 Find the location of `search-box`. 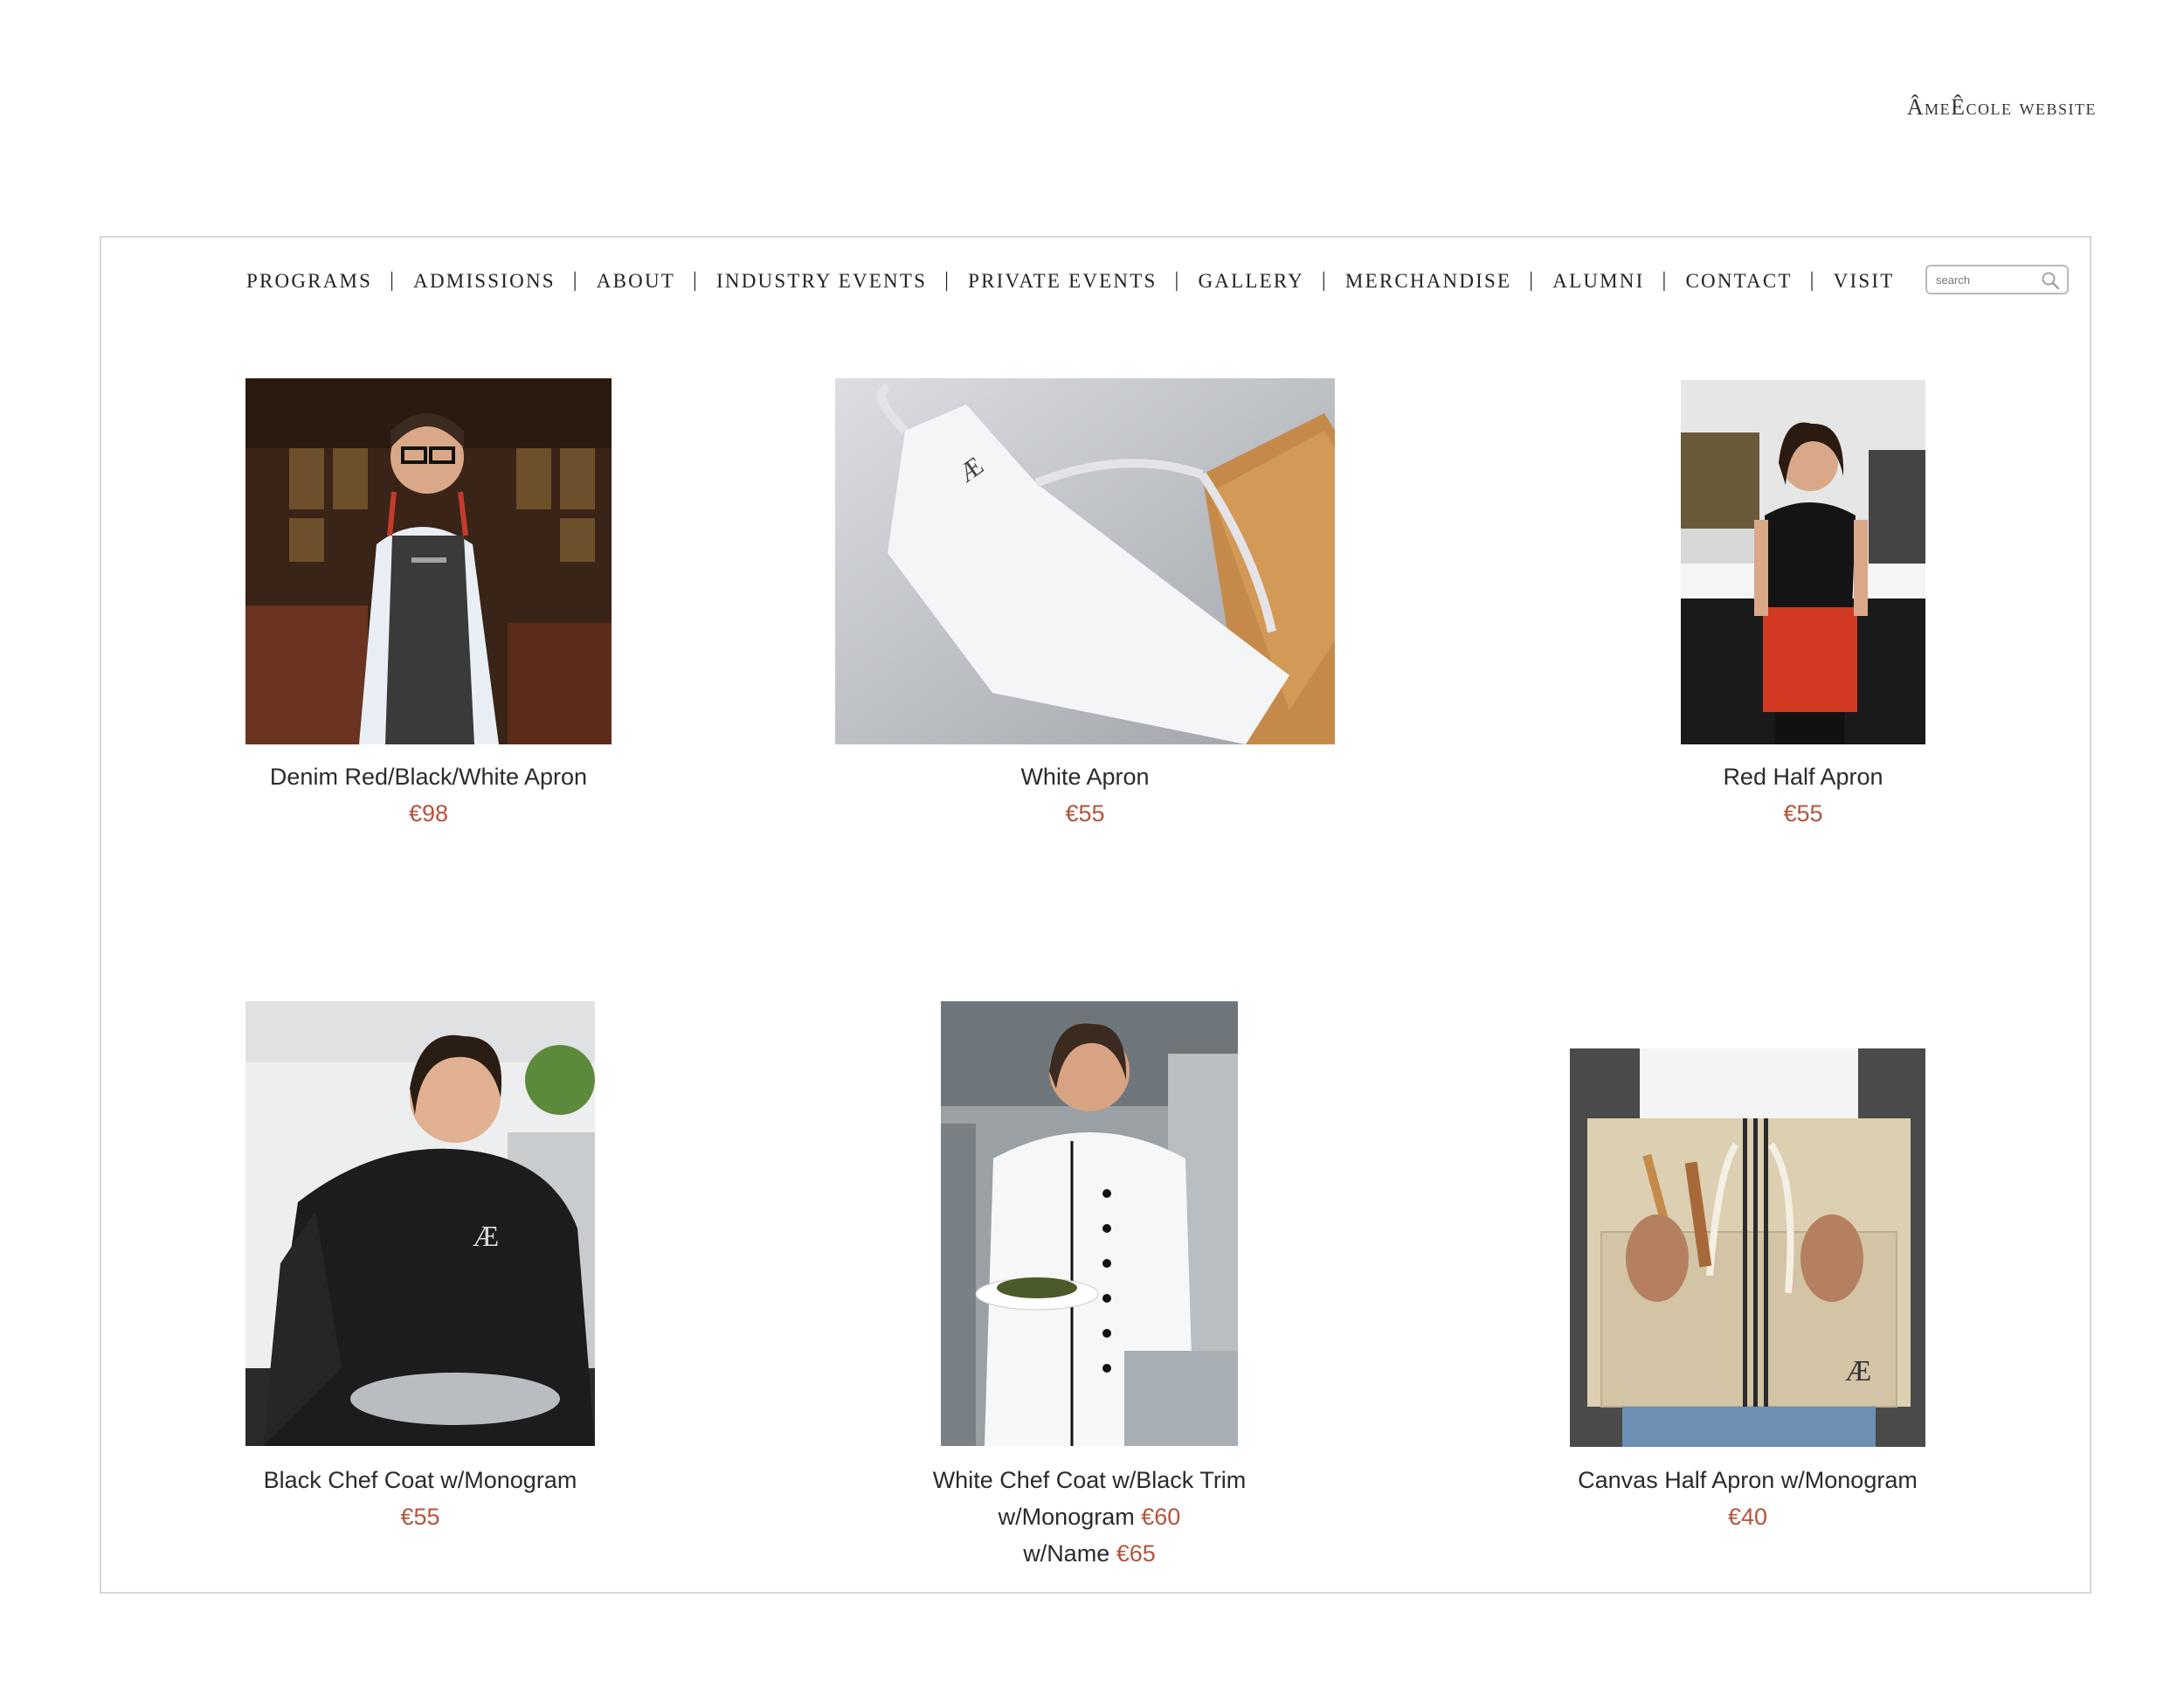

search-box is located at coordinates (1997, 279).